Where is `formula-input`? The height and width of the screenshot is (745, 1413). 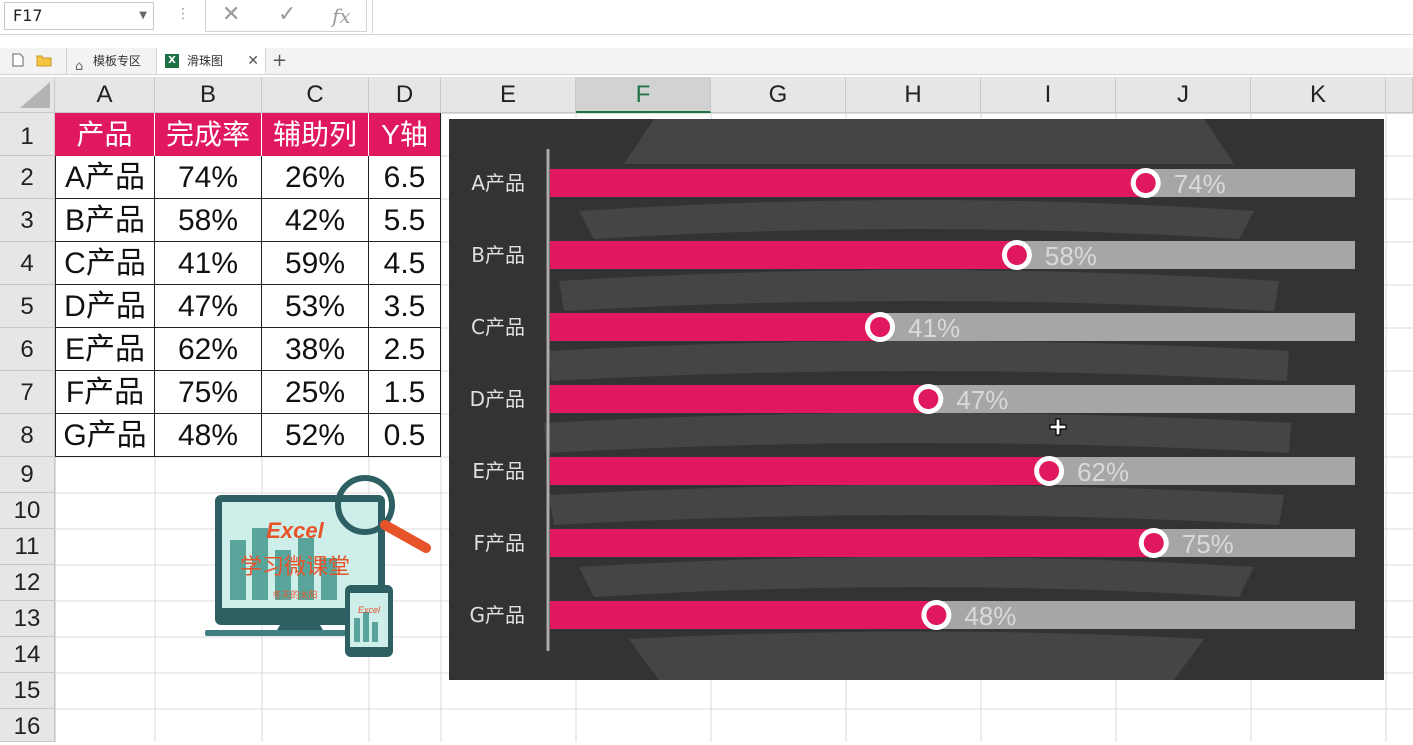 formula-input is located at coordinates (892, 16).